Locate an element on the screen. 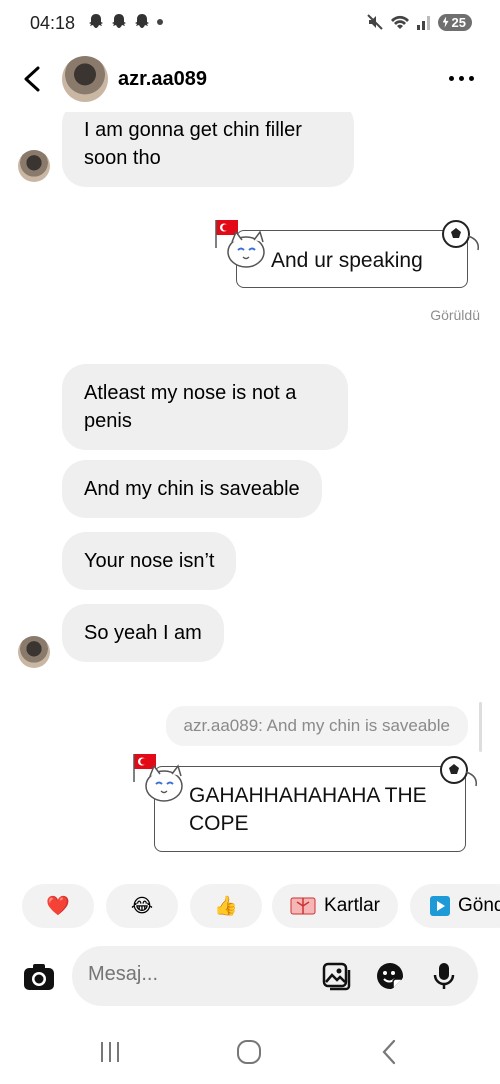 This screenshot has height=1084, width=500. chat-header: azr.aa089 is located at coordinates (250, 80).